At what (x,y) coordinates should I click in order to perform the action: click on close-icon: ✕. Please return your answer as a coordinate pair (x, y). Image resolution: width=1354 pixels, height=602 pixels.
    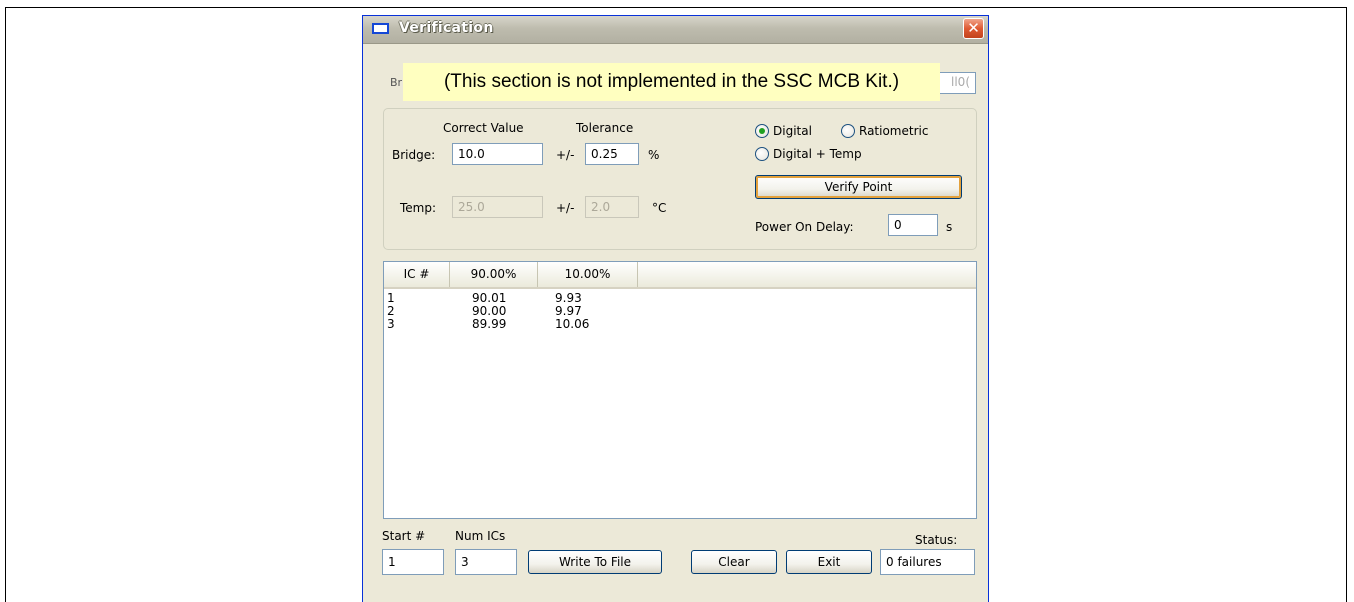
    Looking at the image, I should click on (973, 28).